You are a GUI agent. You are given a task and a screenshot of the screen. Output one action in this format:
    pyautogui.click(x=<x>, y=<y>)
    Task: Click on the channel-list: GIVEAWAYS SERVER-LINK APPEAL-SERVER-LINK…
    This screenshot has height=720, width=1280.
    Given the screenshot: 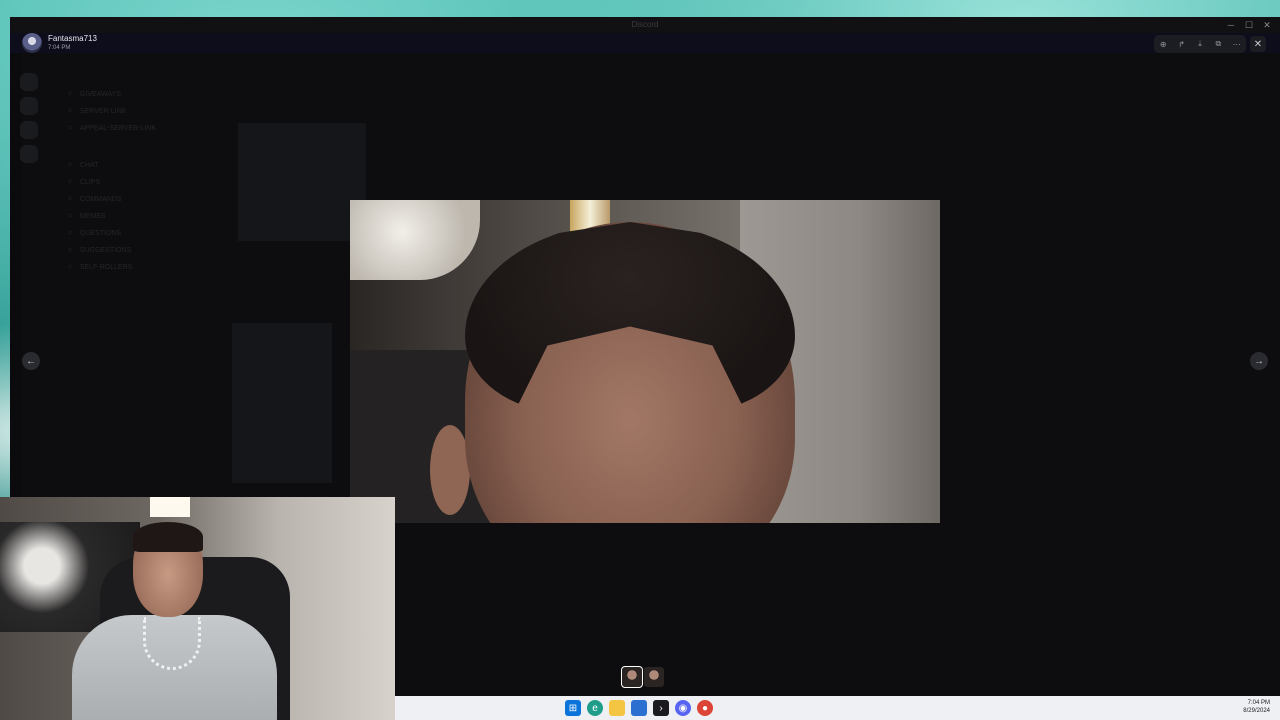 What is the action you would take?
    pyautogui.click(x=123, y=283)
    